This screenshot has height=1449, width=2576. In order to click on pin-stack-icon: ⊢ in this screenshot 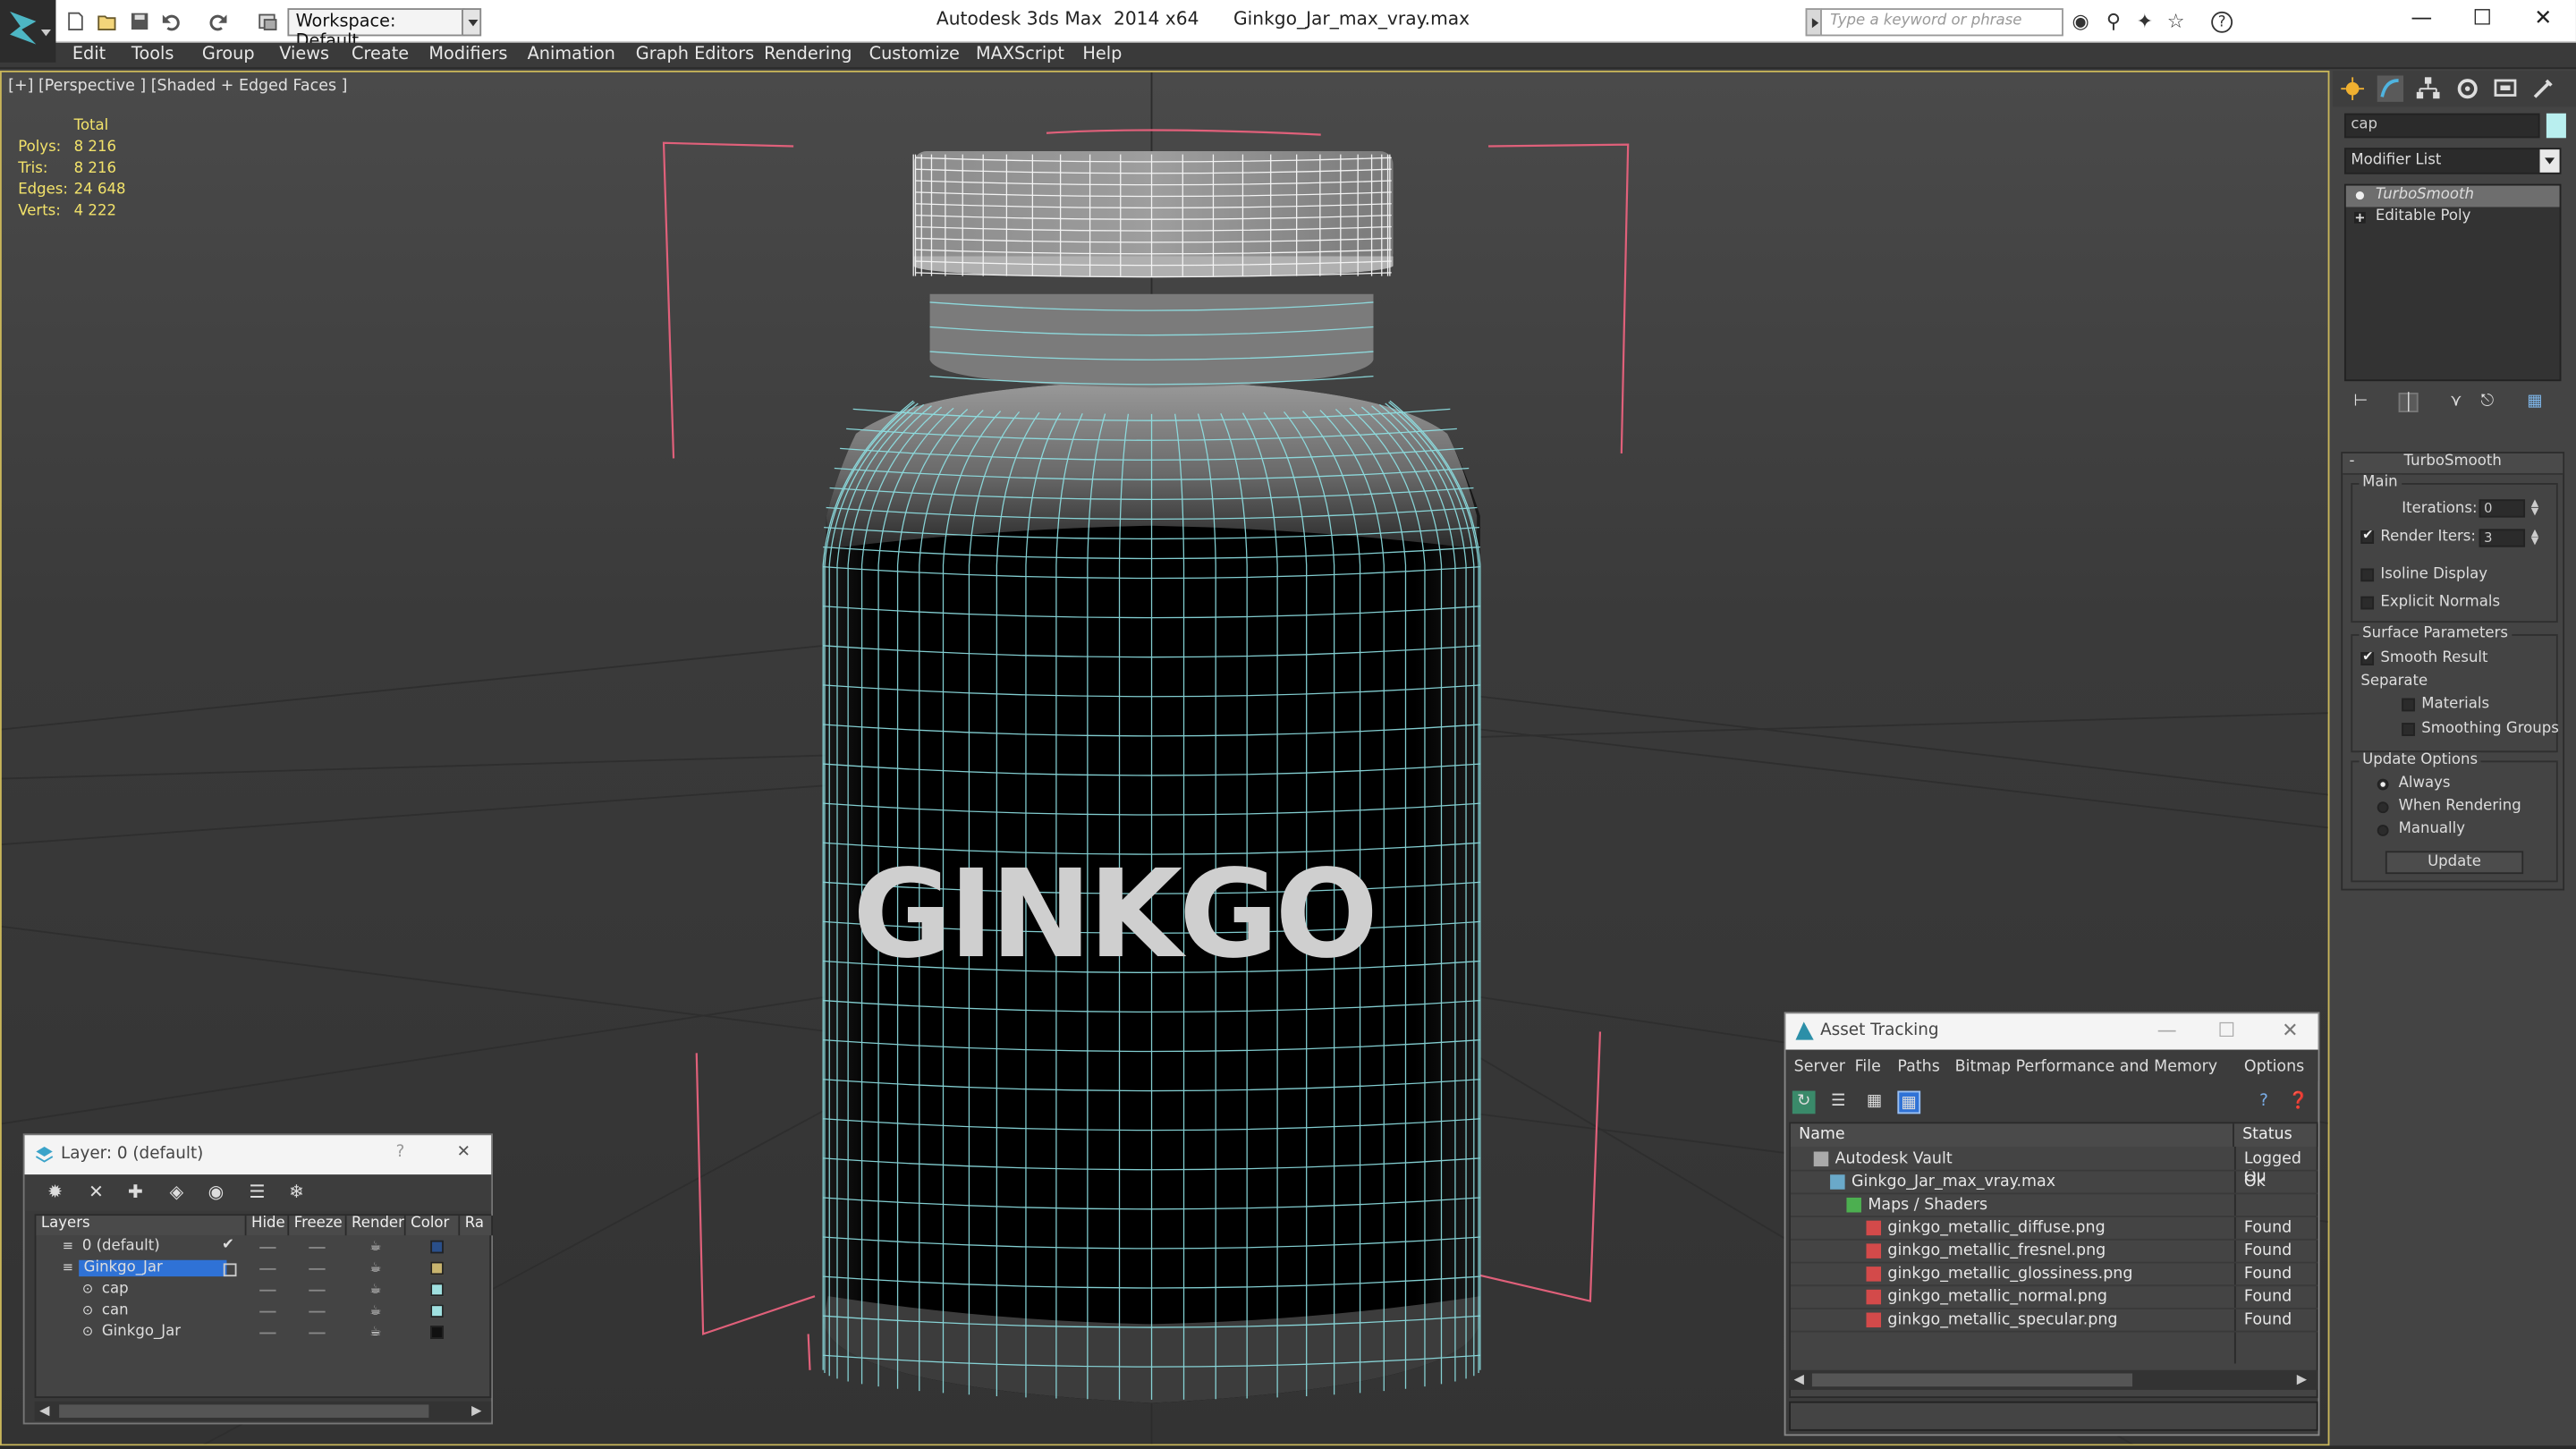, I will do `click(2360, 402)`.